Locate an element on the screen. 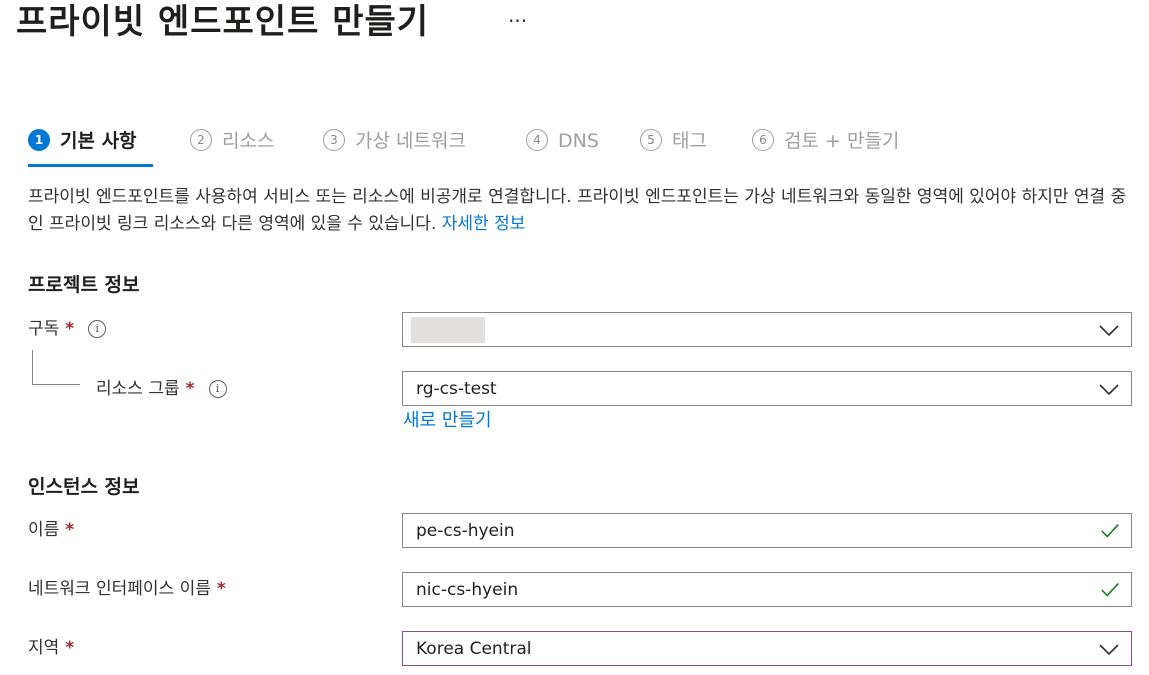  nic-label: 네트워크 인터페이스 이름 is located at coordinates (119, 589).